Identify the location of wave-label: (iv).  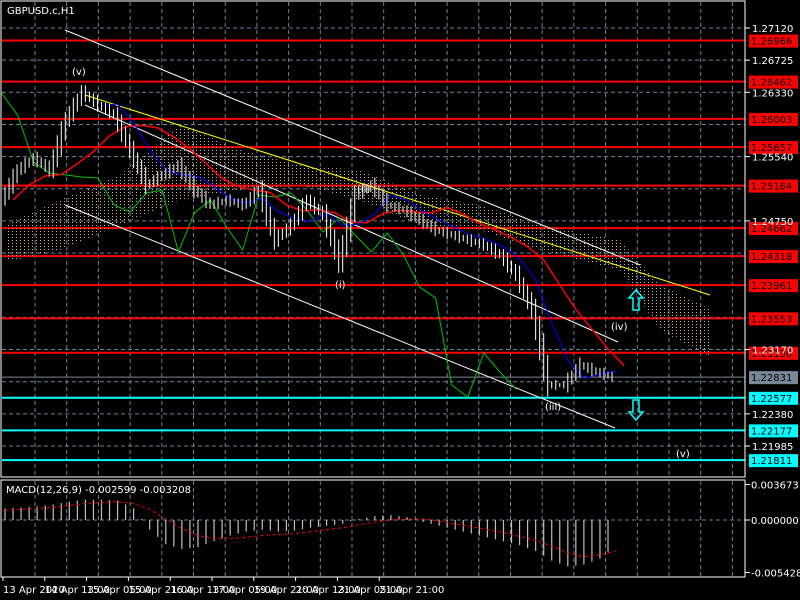
(619, 327).